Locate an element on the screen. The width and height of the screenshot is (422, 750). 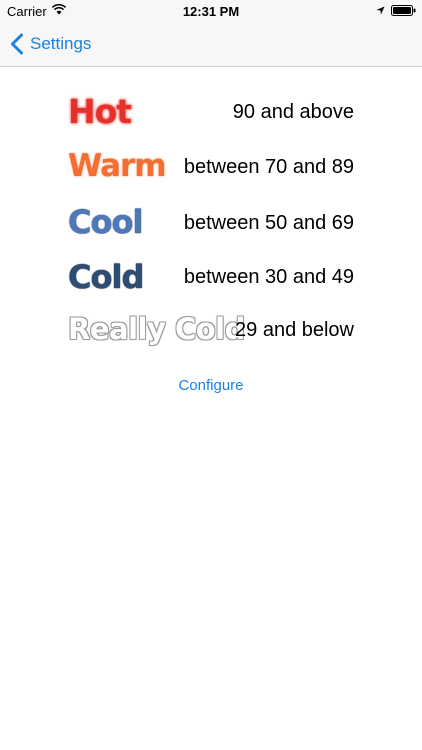
chevron-left-icon is located at coordinates (17, 44).